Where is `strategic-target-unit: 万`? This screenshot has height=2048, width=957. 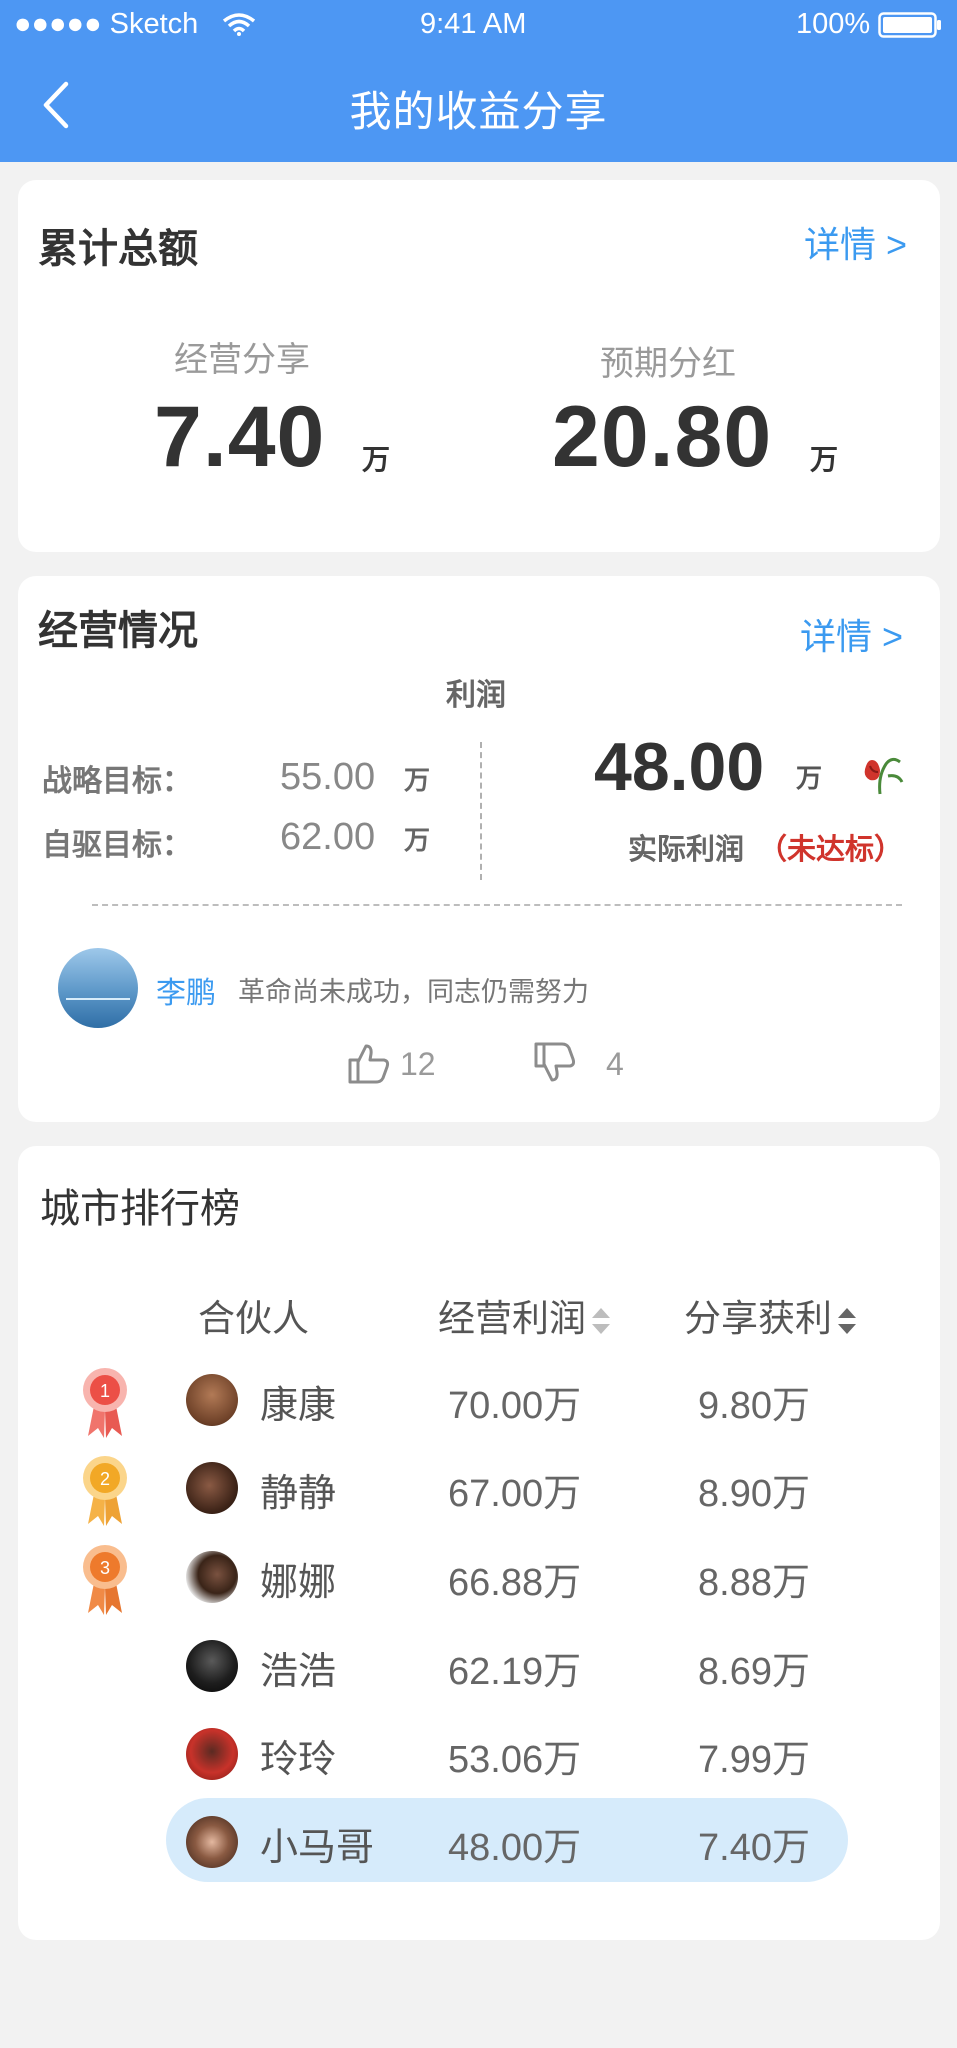 strategic-target-unit: 万 is located at coordinates (417, 780).